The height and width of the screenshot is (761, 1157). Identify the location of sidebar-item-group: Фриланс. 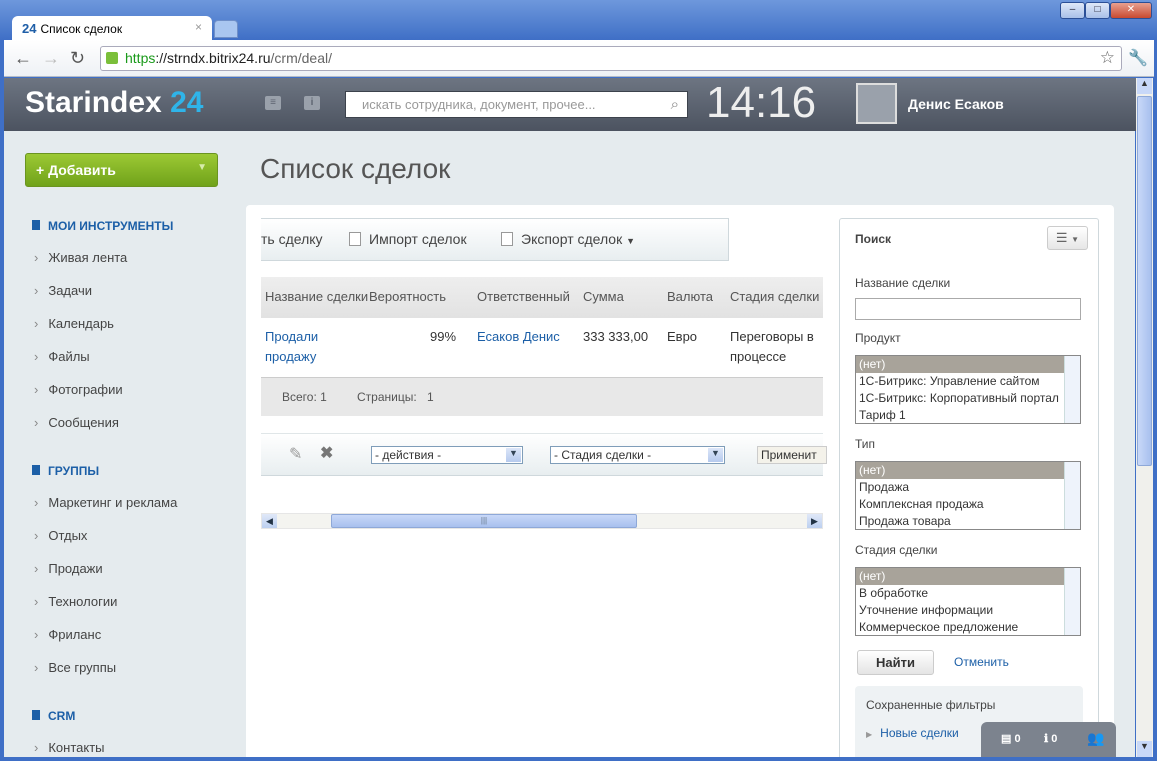
(67, 634).